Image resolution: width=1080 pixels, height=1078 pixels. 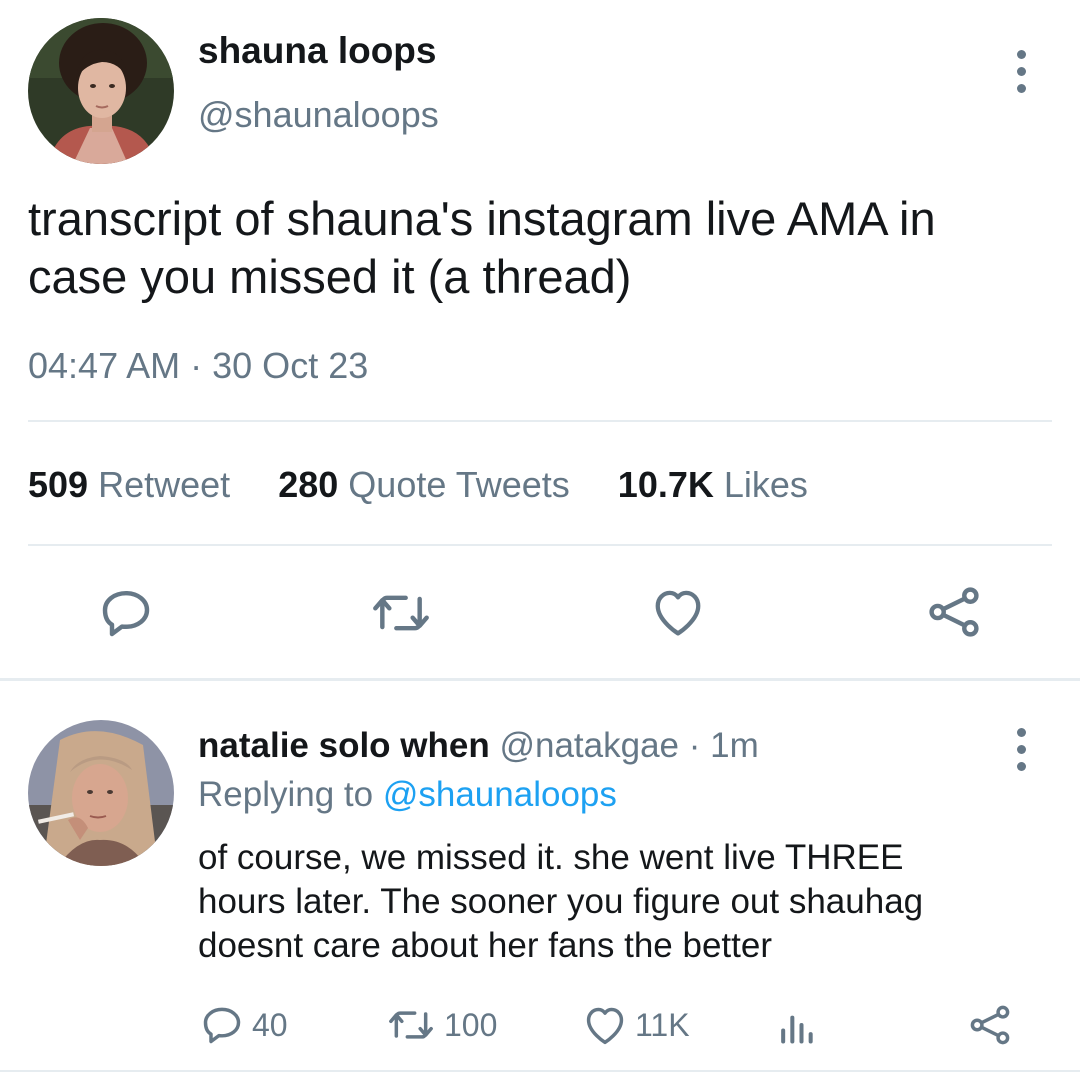 What do you see at coordinates (58, 484) in the screenshot?
I see `retweets-count: 509` at bounding box center [58, 484].